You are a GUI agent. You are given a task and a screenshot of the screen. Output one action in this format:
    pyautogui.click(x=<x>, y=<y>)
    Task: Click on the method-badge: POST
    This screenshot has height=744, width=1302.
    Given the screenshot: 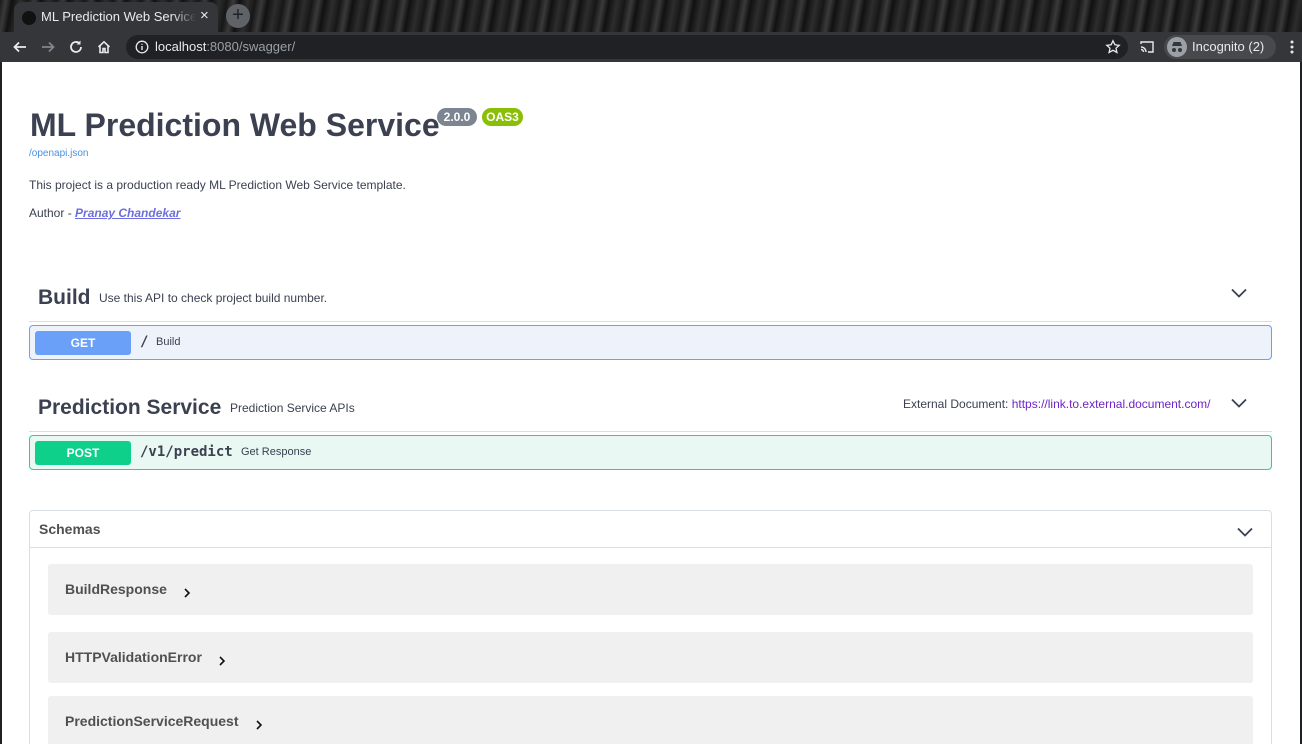 What is the action you would take?
    pyautogui.click(x=83, y=453)
    